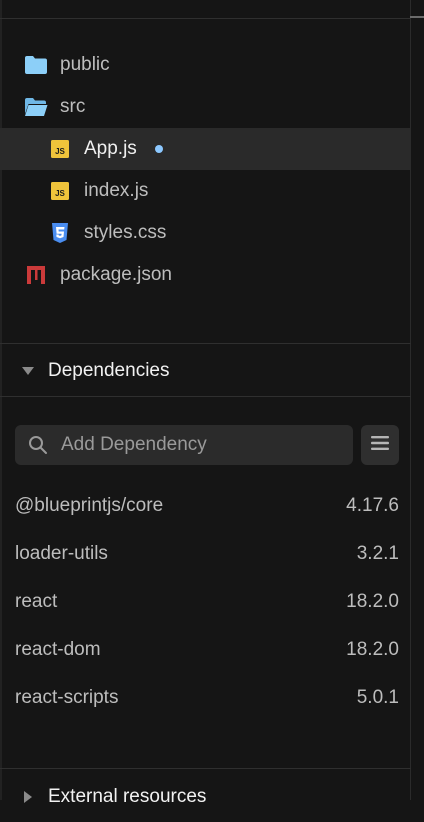 Image resolution: width=424 pixels, height=822 pixels. Describe the element at coordinates (205, 65) in the screenshot. I see `file-tree-item-public: public` at that location.